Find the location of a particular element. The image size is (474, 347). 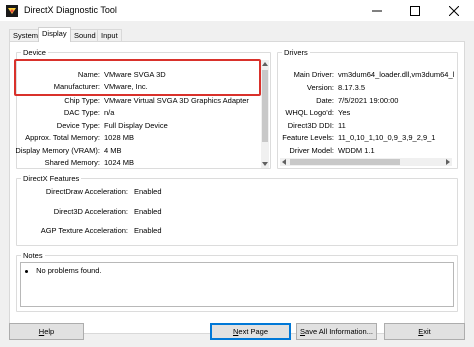

drivers-group: Drivers is located at coordinates (367, 108).